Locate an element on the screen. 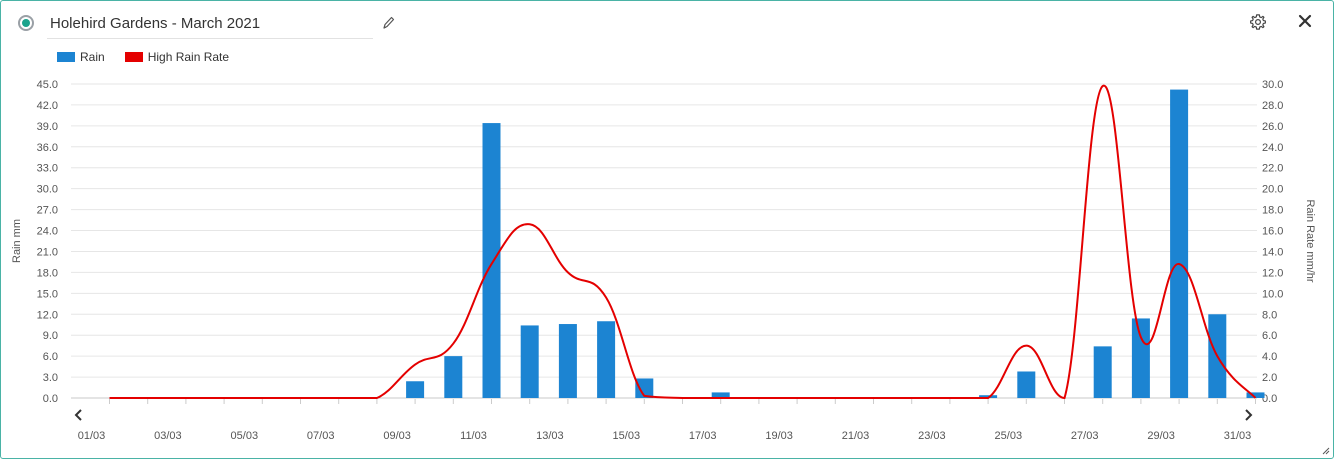 The image size is (1334, 459). legend-item-high-rain-rate: High Rain Rate is located at coordinates (177, 57).